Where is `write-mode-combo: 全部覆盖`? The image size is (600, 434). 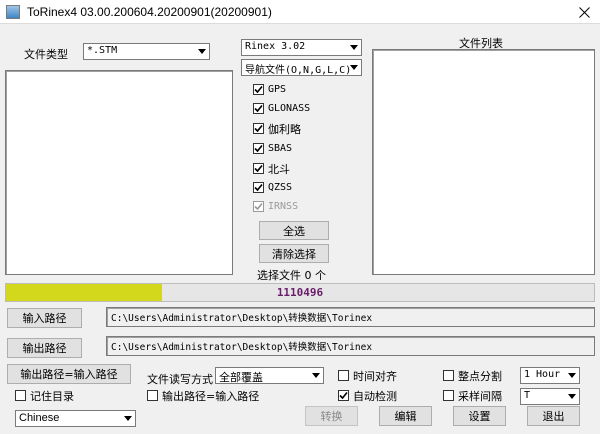 write-mode-combo: 全部覆盖 is located at coordinates (269, 375).